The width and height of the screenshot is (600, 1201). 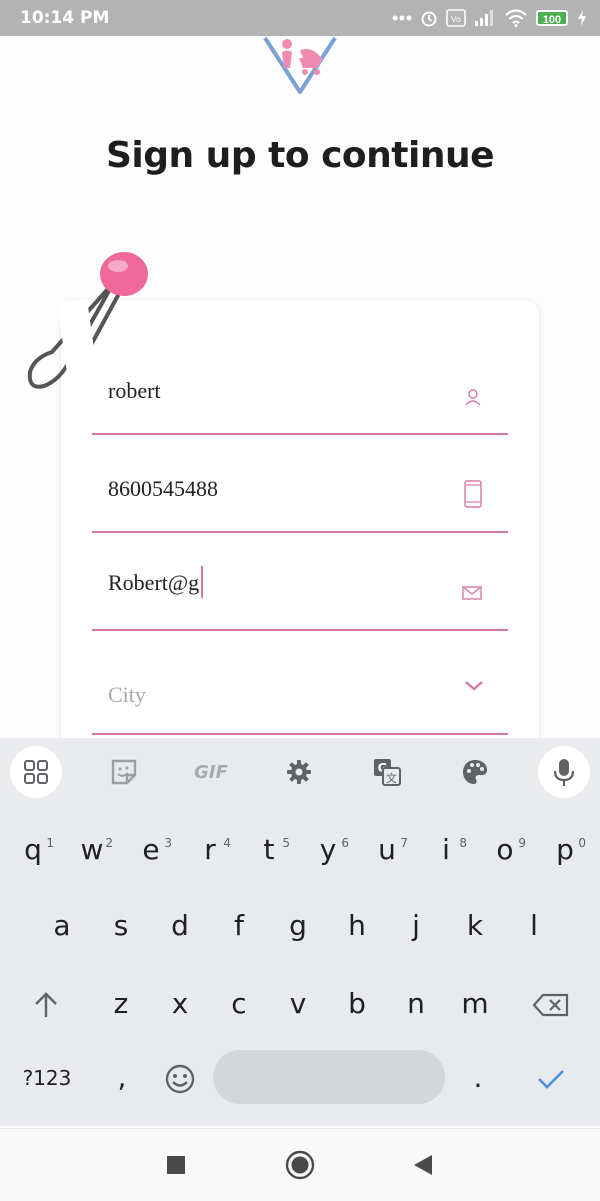 What do you see at coordinates (239, 1004) in the screenshot?
I see `key-c: c` at bounding box center [239, 1004].